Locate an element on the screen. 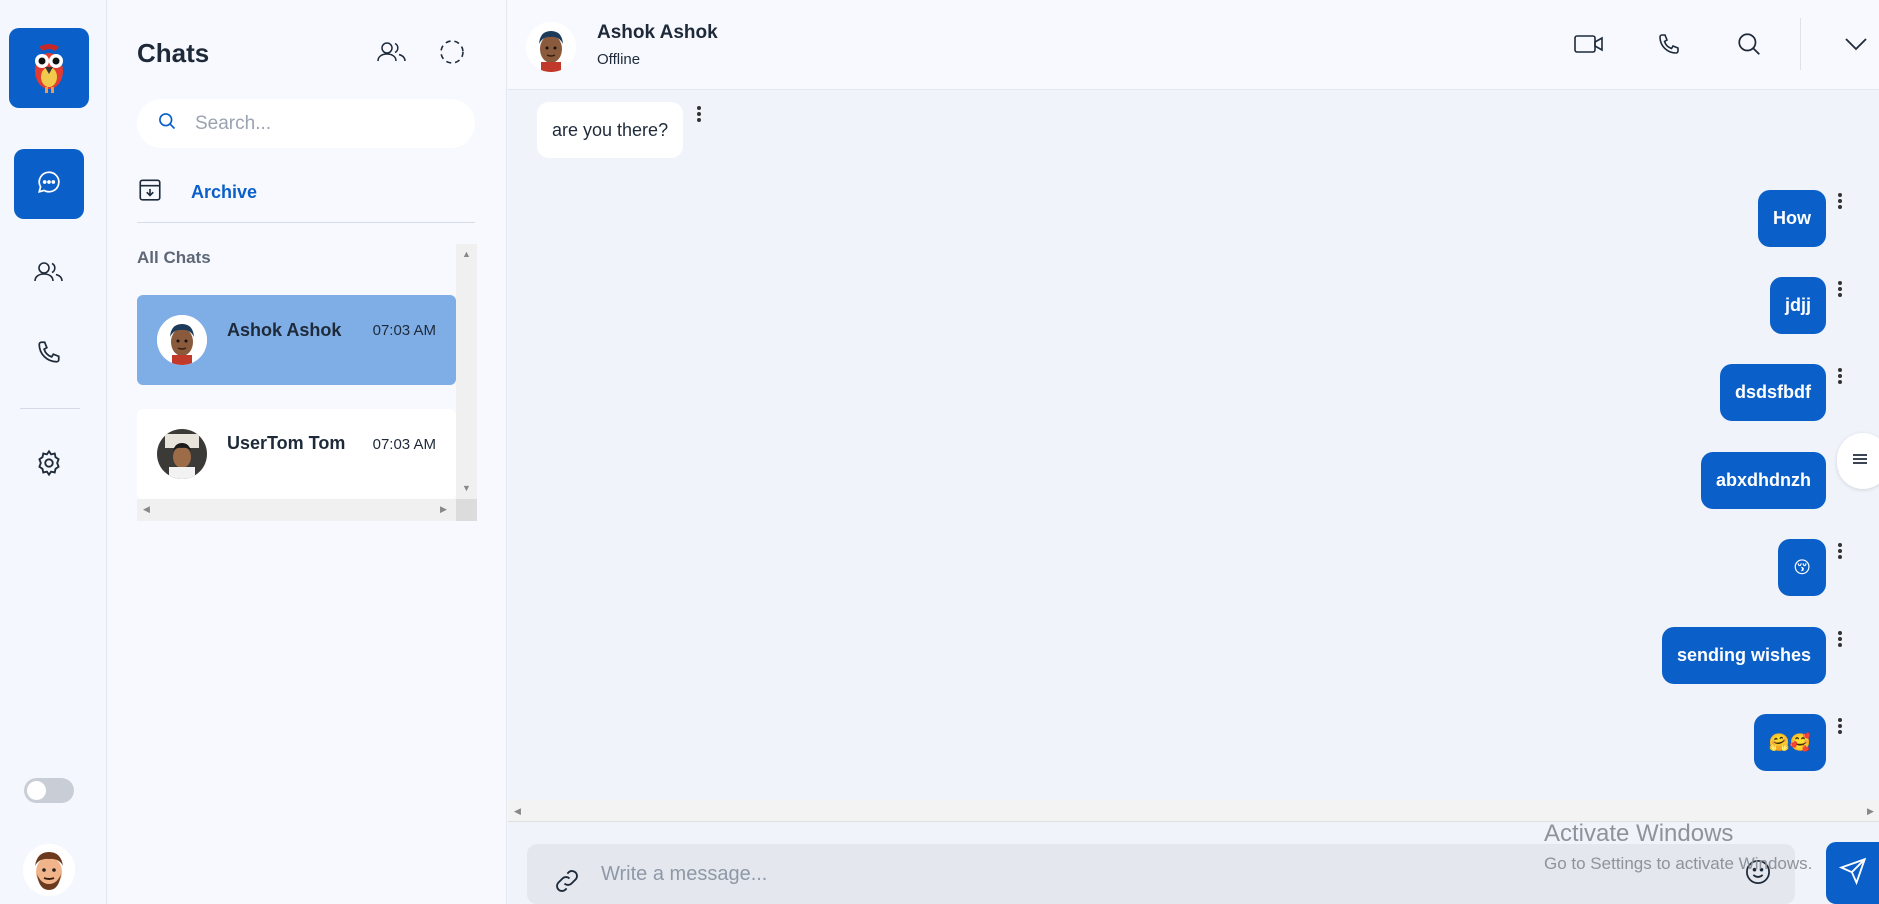 This screenshot has width=1879, height=904. nav-calls-button is located at coordinates (49, 354).